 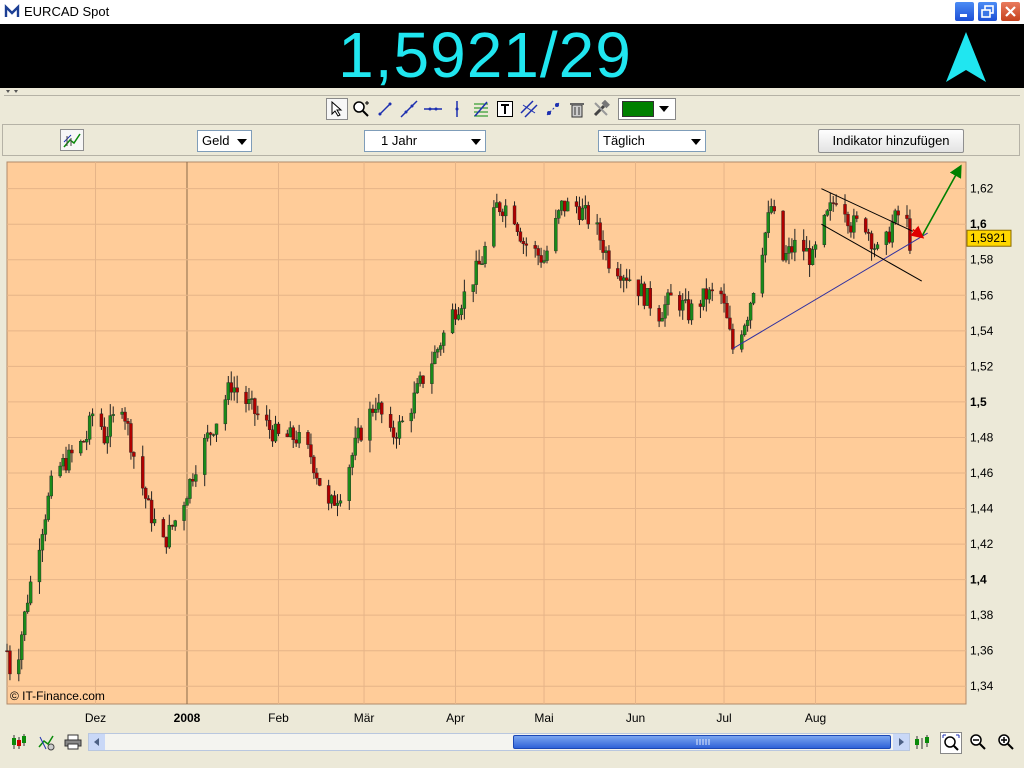 I want to click on horizontal-line-tool, so click(x=433, y=109).